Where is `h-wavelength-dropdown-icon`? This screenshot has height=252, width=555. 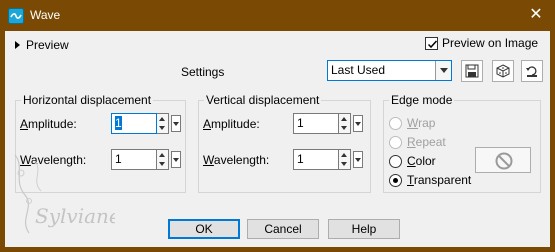 h-wavelength-dropdown-icon is located at coordinates (176, 159).